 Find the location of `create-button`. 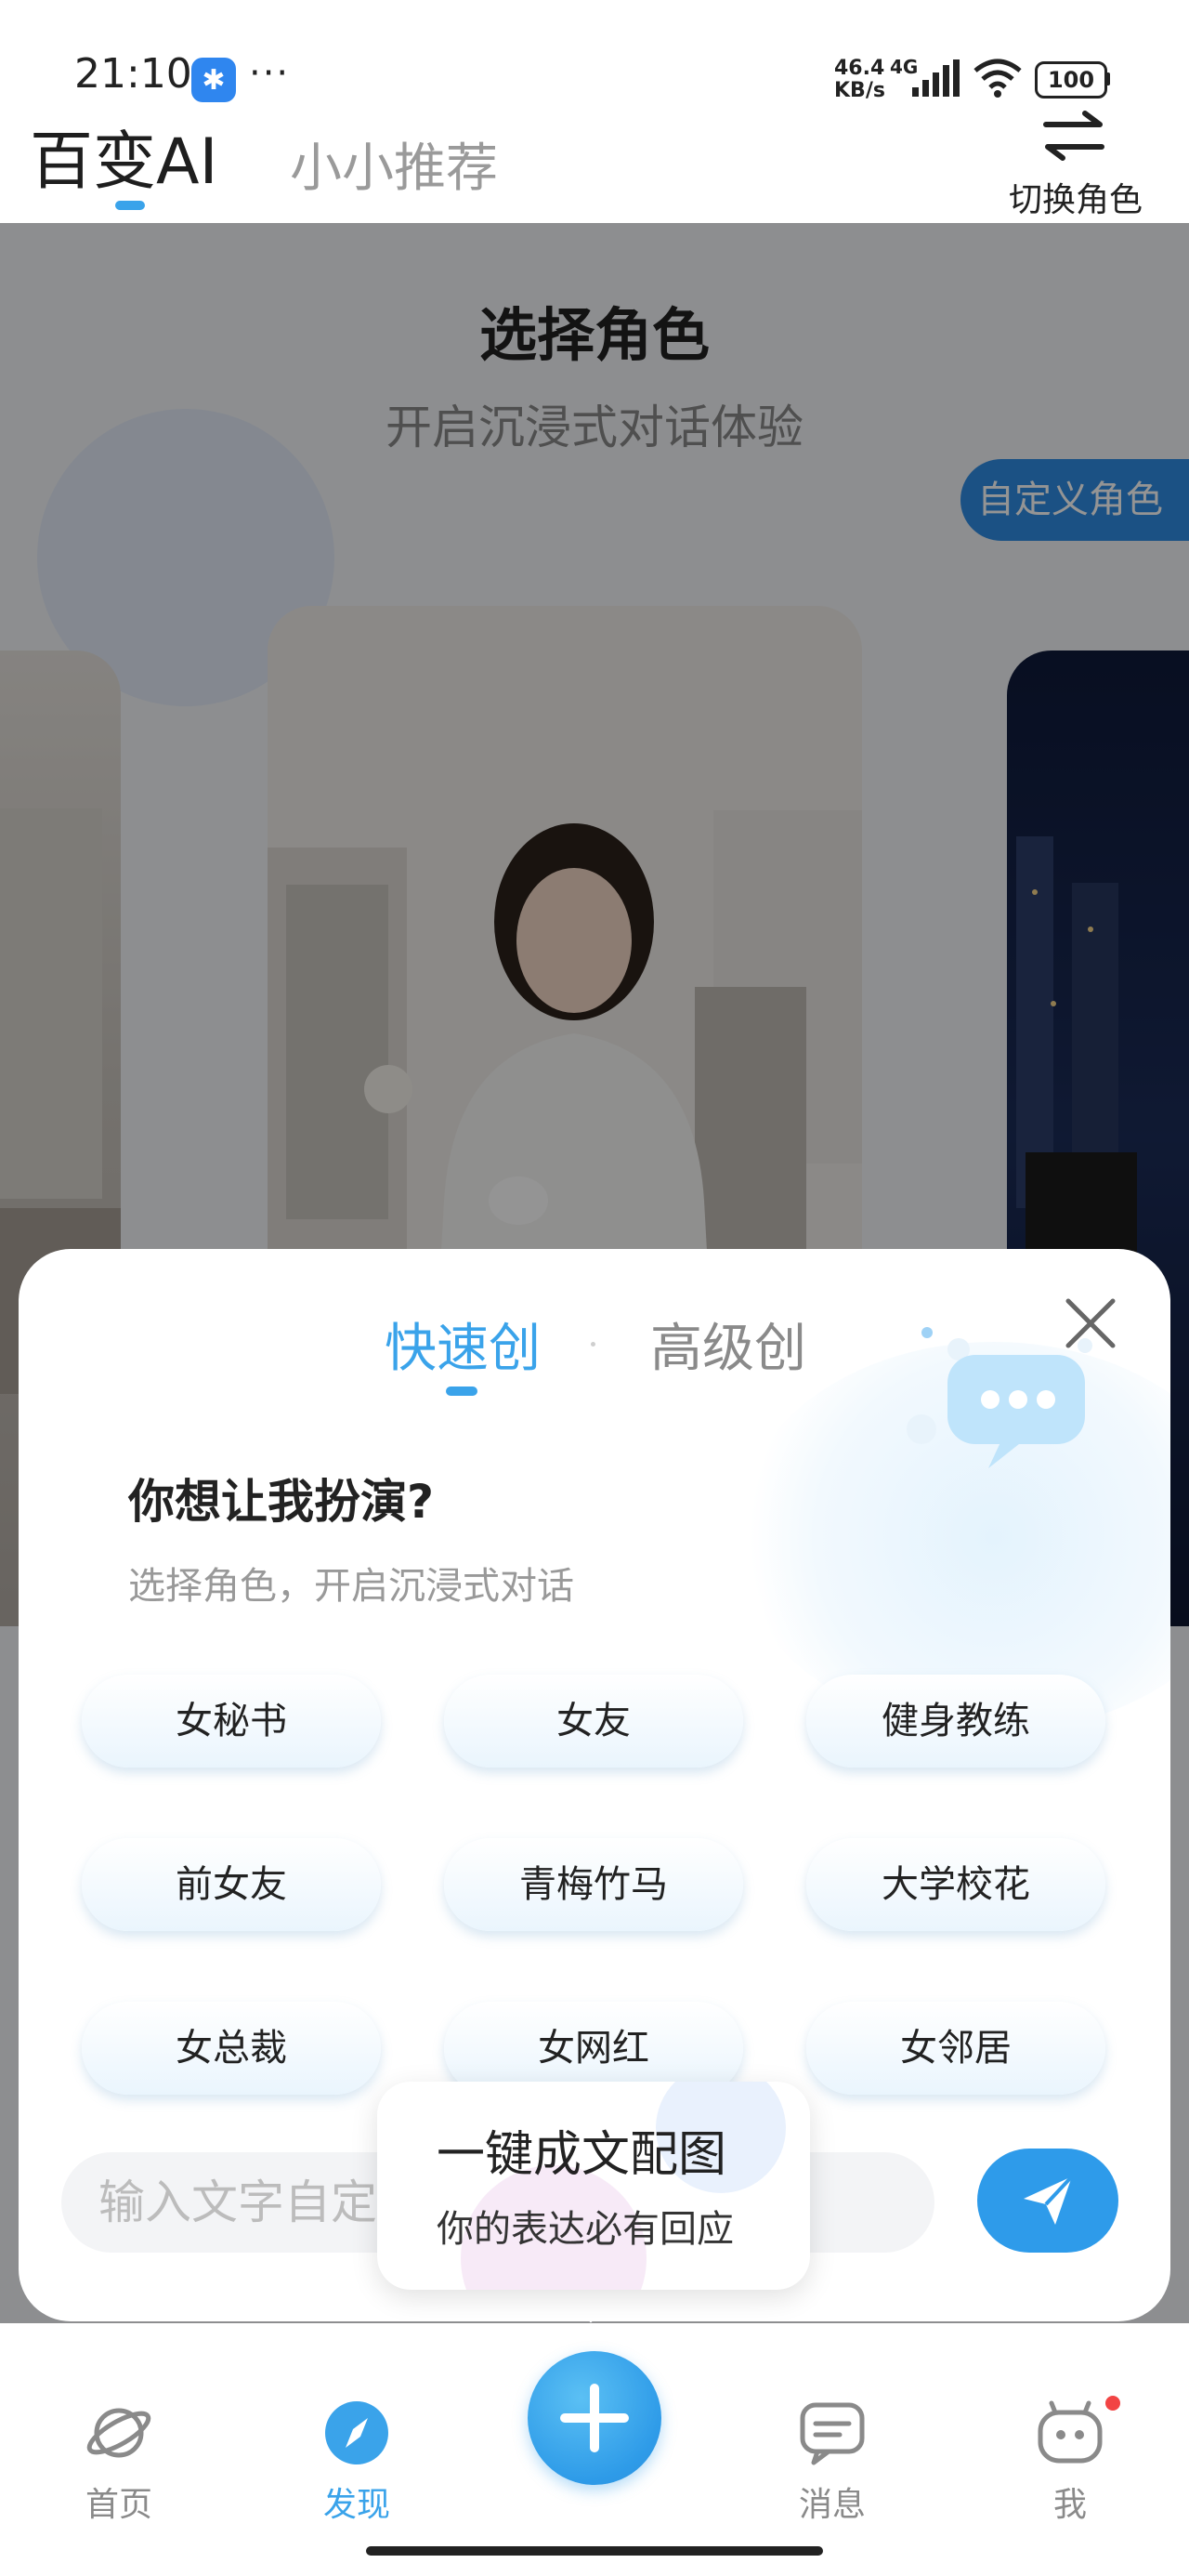

create-button is located at coordinates (594, 2418).